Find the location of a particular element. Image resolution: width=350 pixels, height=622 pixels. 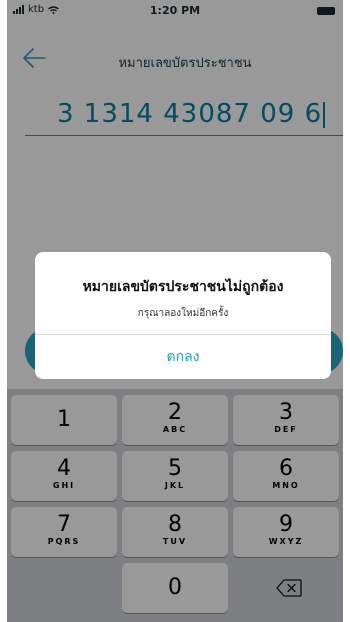

alert-title: หมายเลขบัตรประชาชนไม่ถูกต้อง is located at coordinates (183, 287).